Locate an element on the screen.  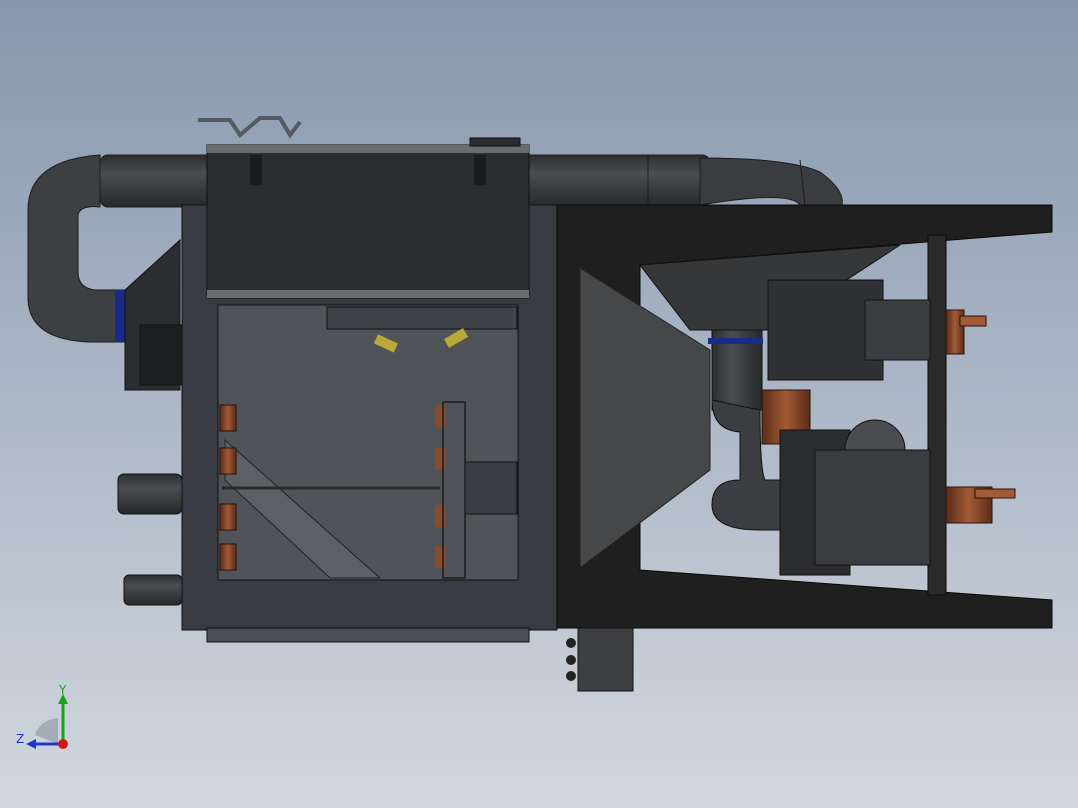
triad-arc-icon is located at coordinates (46, 731).